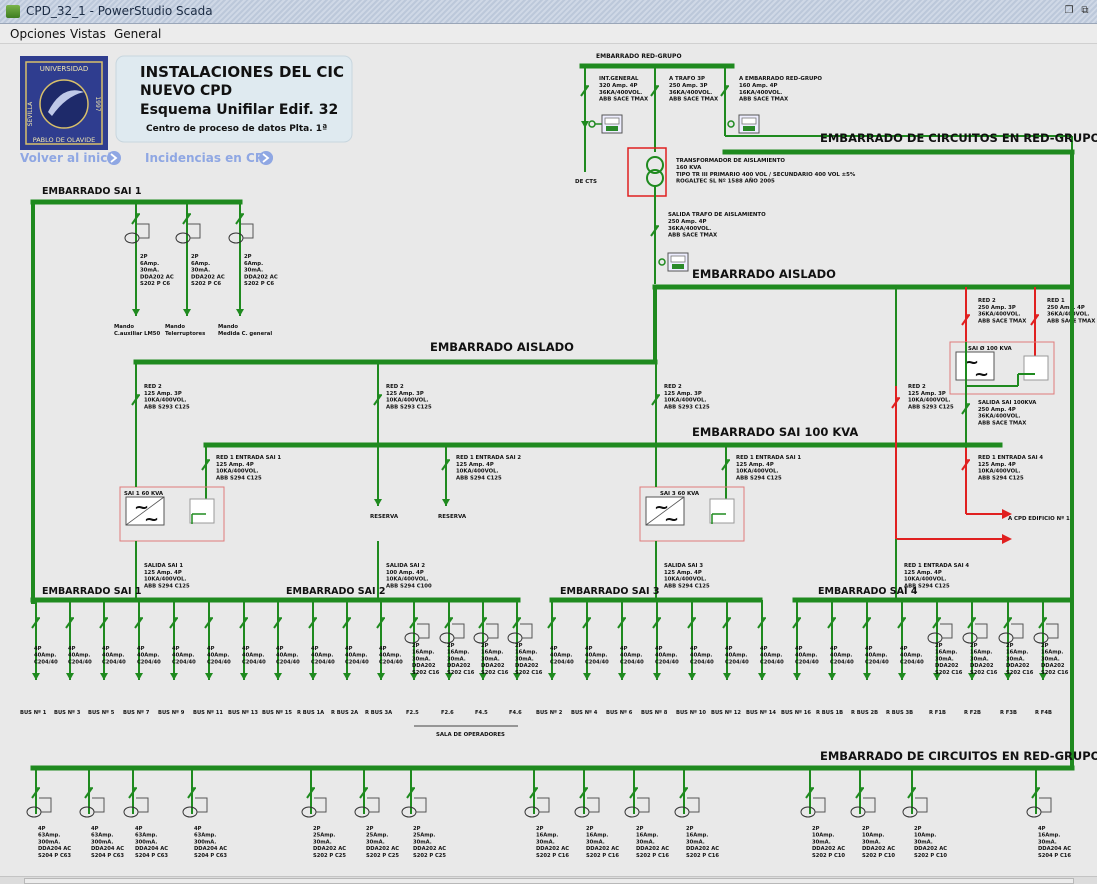  Describe the element at coordinates (1007, 403) in the screenshot. I see `label-line: SALIDA SAI 100KVA` at that location.